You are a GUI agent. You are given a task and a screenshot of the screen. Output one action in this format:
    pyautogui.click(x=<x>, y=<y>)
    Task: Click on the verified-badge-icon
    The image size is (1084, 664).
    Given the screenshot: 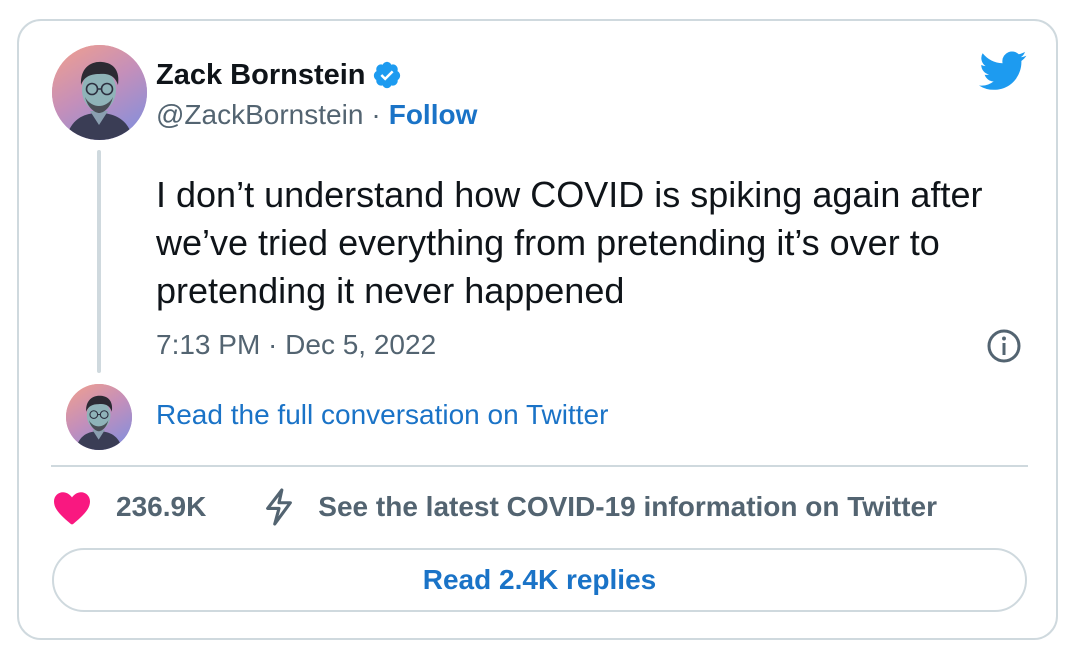 What is the action you would take?
    pyautogui.click(x=386, y=75)
    